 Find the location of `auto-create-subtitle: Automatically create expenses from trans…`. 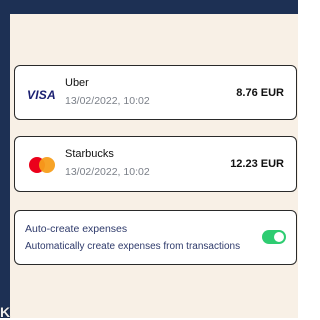

auto-create-subtitle: Automatically create expenses from trans… is located at coordinates (133, 246).